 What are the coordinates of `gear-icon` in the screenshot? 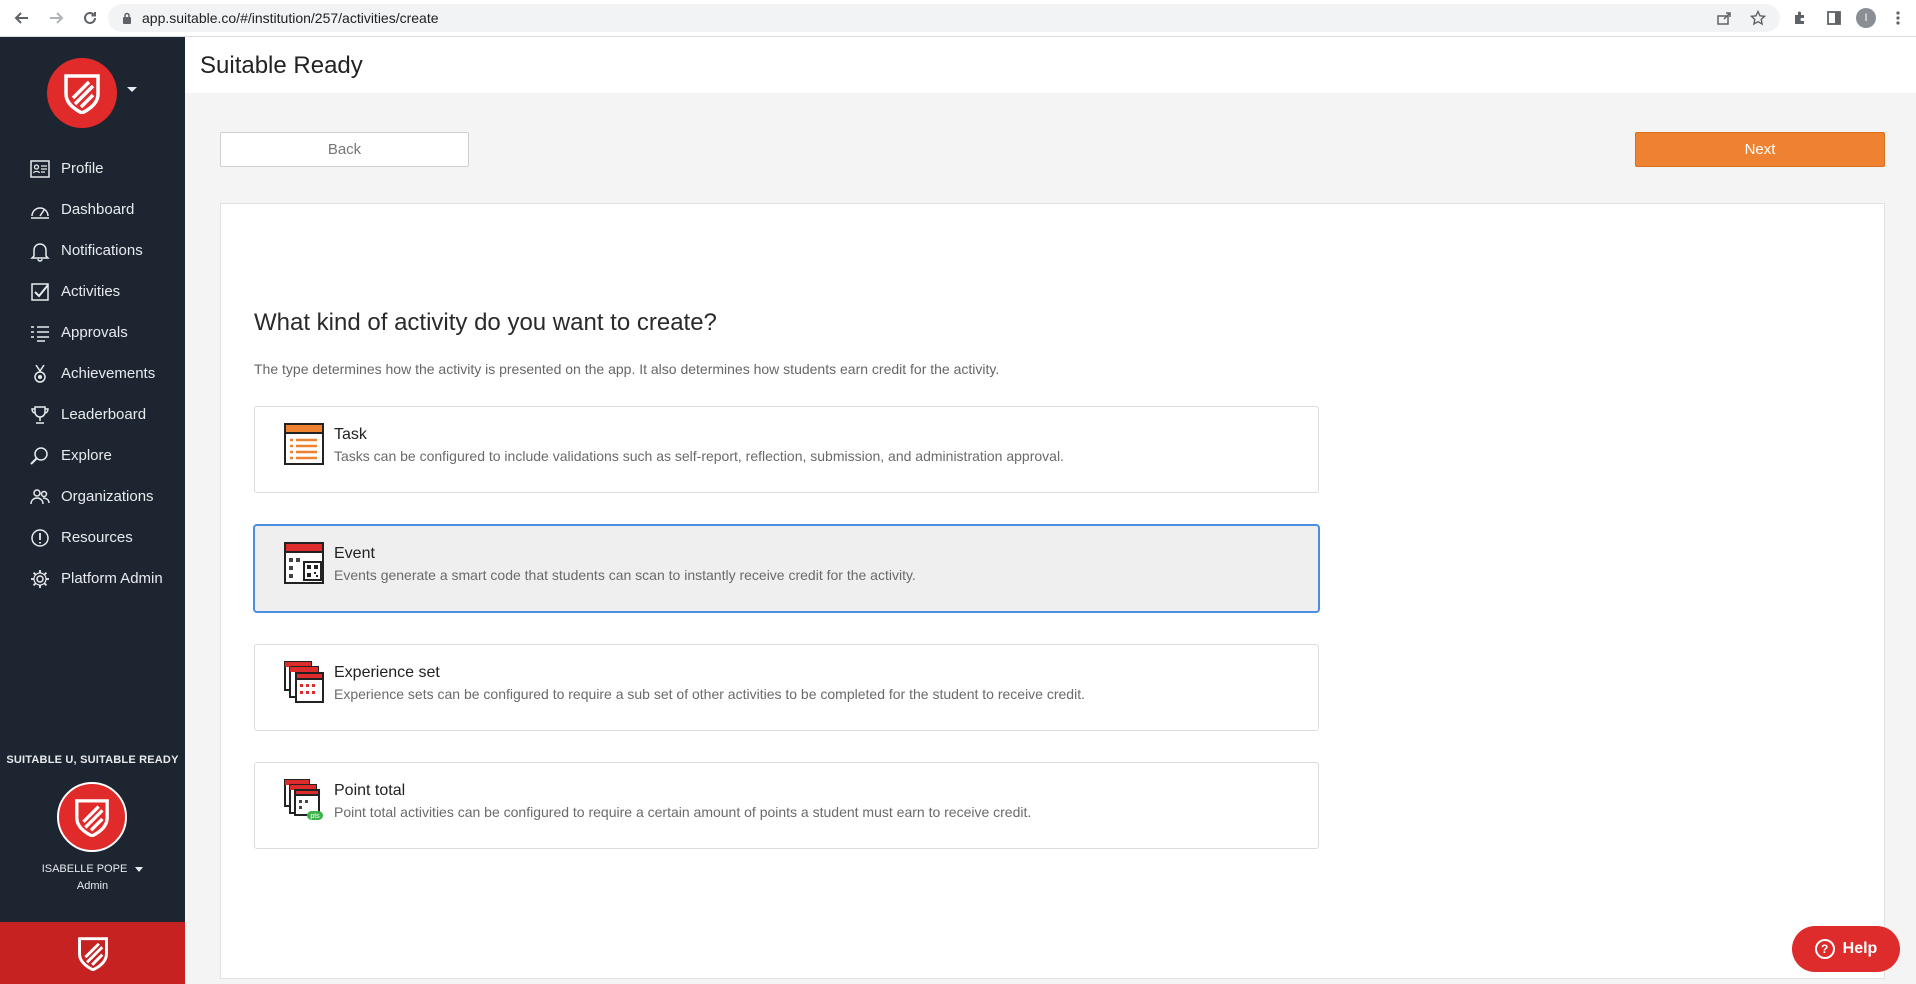 It's located at (40, 578).